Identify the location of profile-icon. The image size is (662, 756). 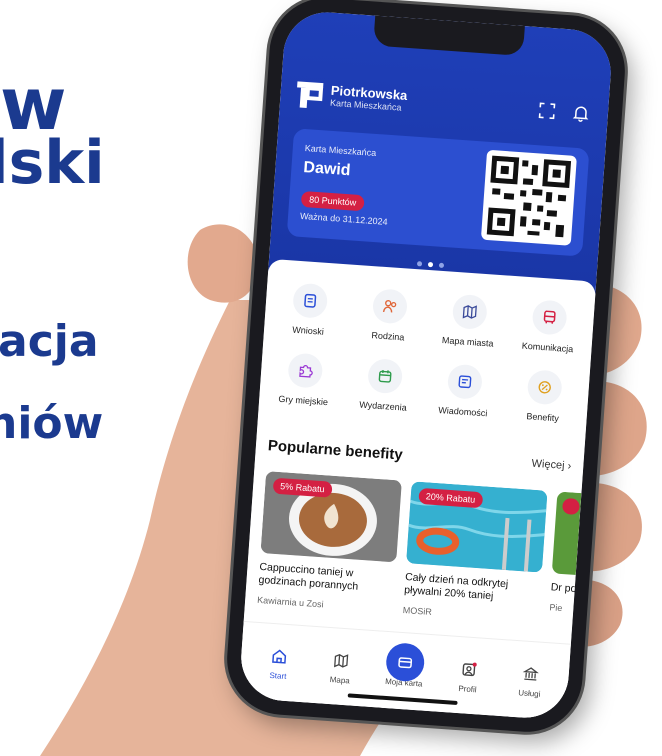
(469, 669).